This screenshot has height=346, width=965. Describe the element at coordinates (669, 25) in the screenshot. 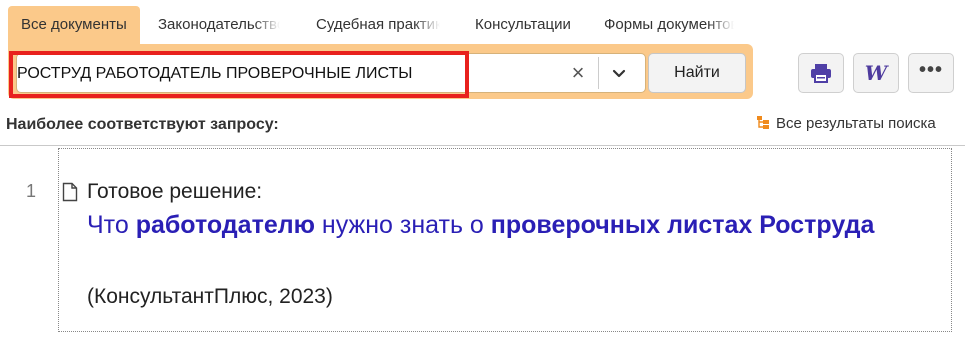

I see `tab-document-forms: Формы документов` at that location.